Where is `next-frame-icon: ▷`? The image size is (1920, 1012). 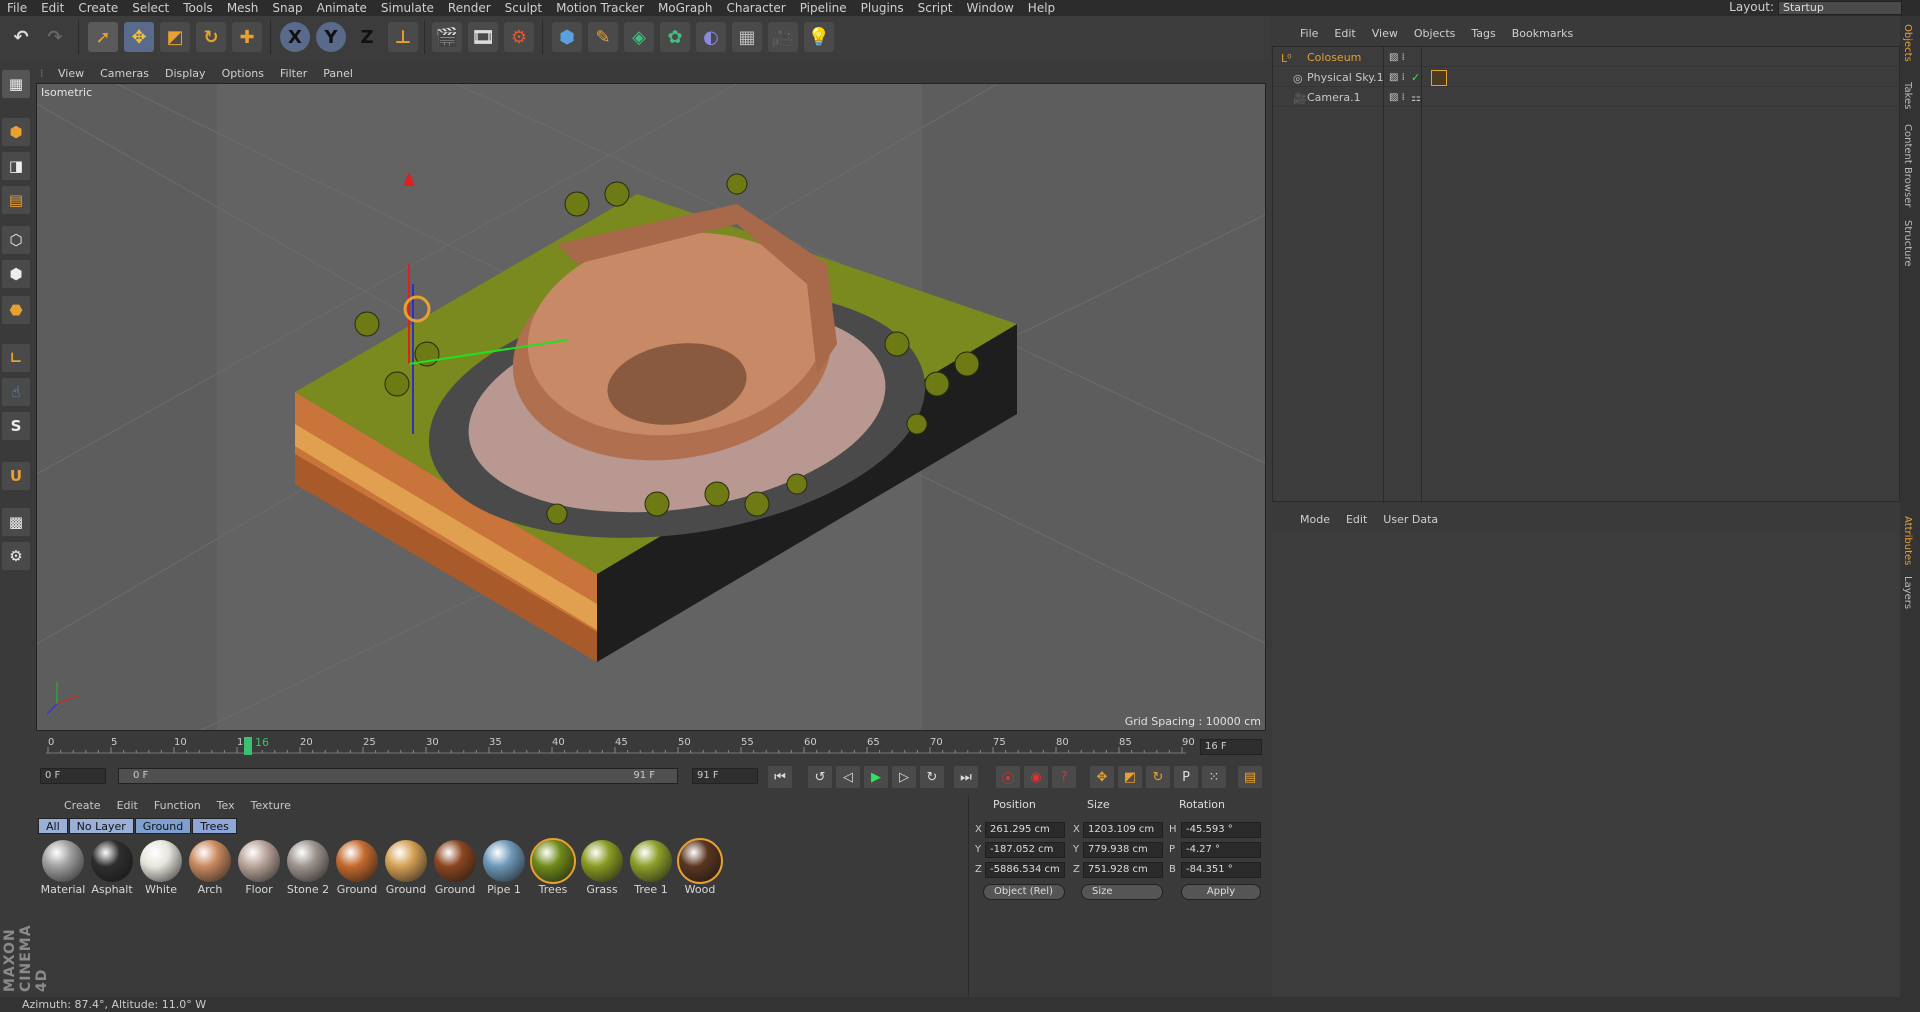
next-frame-icon: ▷ is located at coordinates (904, 777).